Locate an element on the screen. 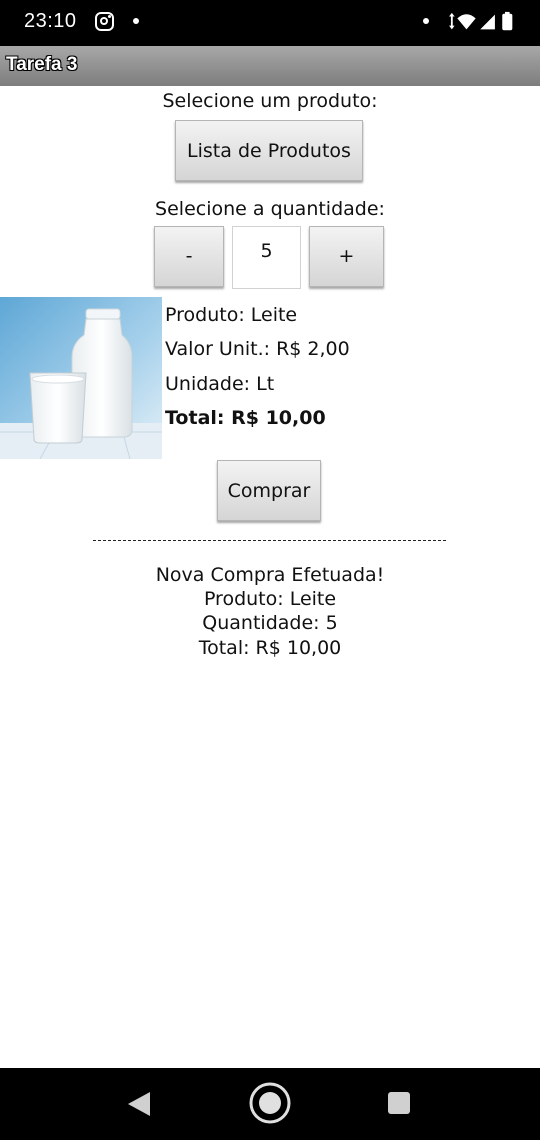 The height and width of the screenshot is (1140, 540). select-product-label: Selecione um produto: is located at coordinates (270, 101).